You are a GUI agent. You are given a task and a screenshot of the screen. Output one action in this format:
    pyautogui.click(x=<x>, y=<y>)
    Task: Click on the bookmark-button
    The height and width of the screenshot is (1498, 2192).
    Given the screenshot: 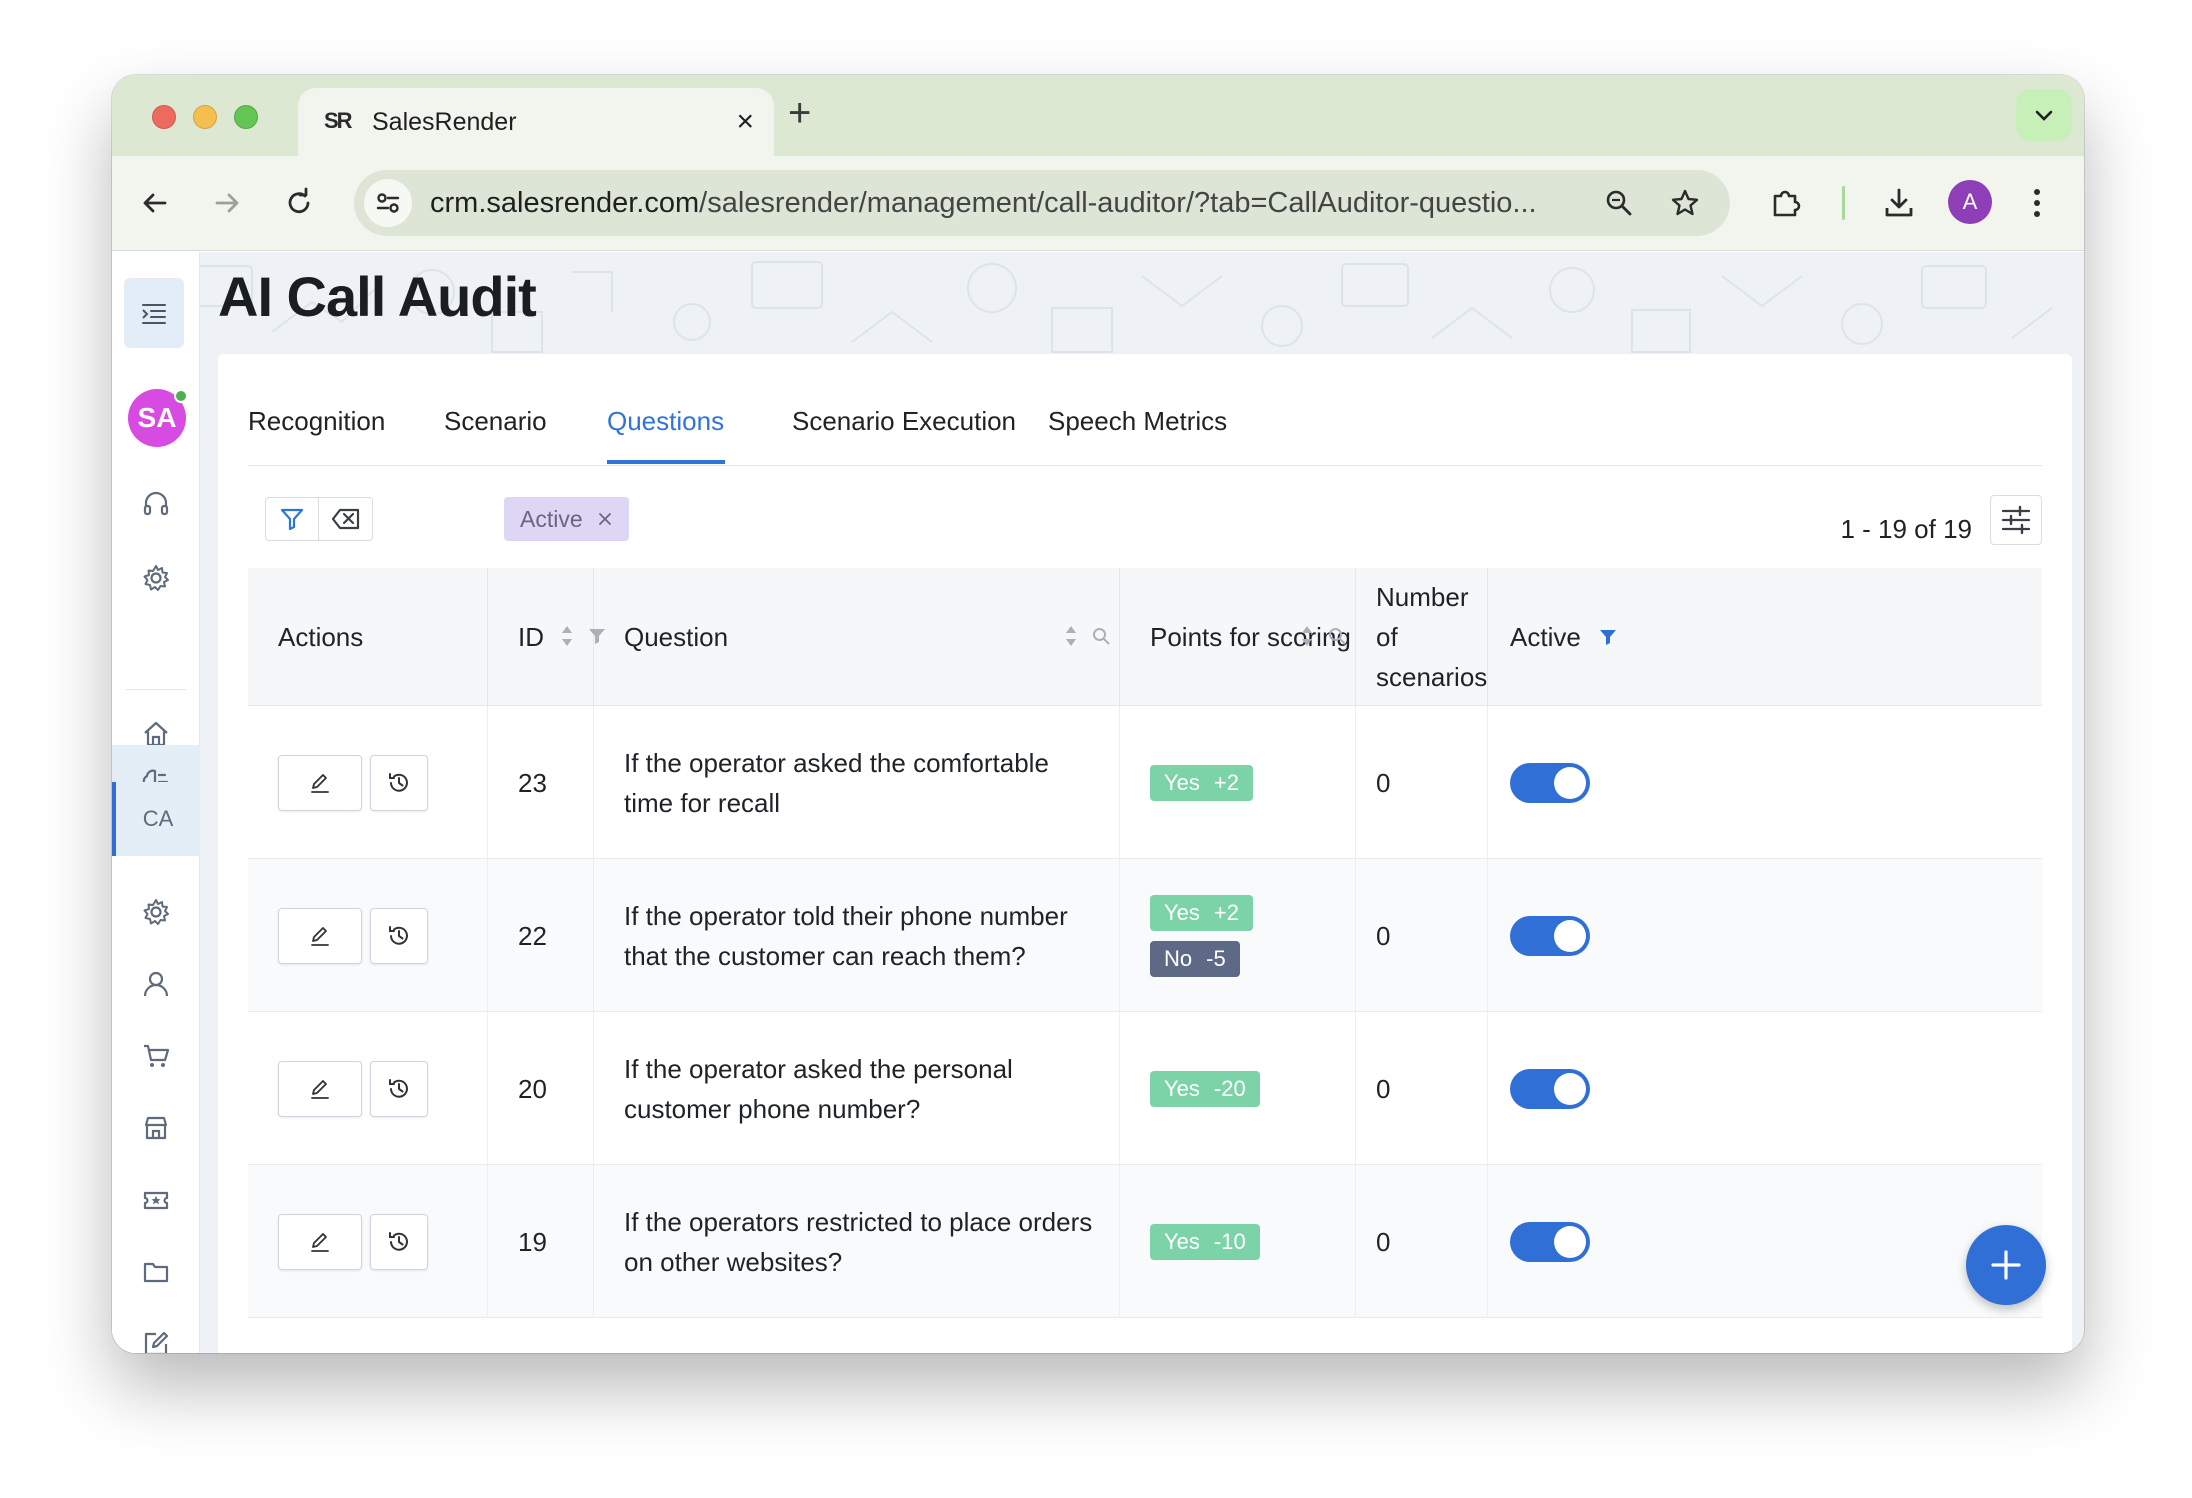 What is the action you would take?
    pyautogui.click(x=1685, y=203)
    